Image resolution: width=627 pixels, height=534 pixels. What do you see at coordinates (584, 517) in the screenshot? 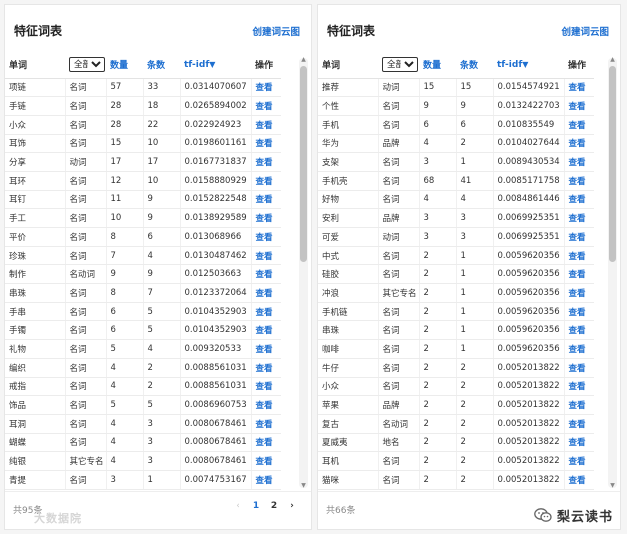
I see `wechat-account-label: 梨云读书` at bounding box center [584, 517].